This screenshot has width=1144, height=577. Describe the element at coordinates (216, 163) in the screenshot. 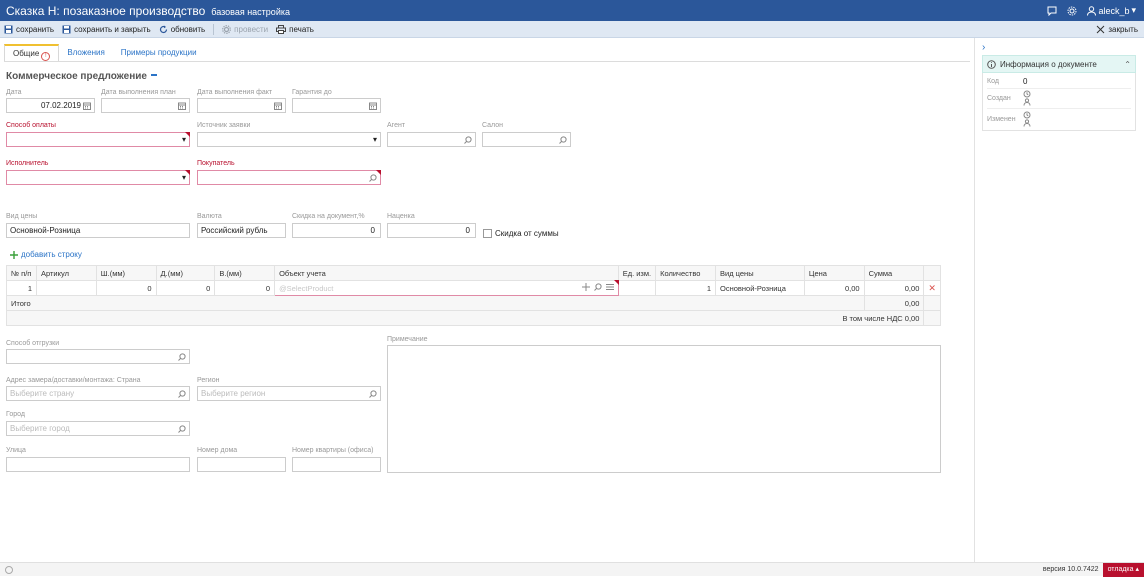

I see `buyer-label: Покупатель` at that location.